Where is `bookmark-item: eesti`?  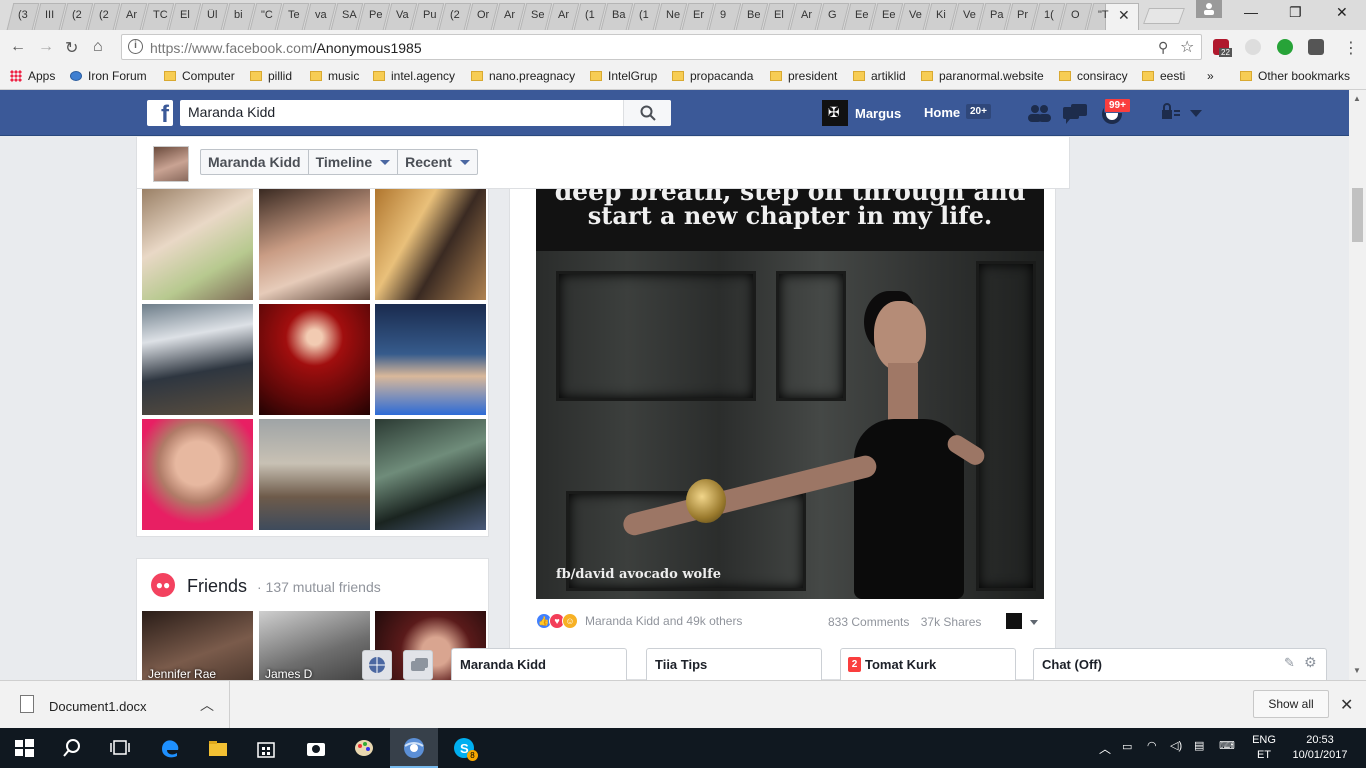 bookmark-item: eesti is located at coordinates (1163, 76).